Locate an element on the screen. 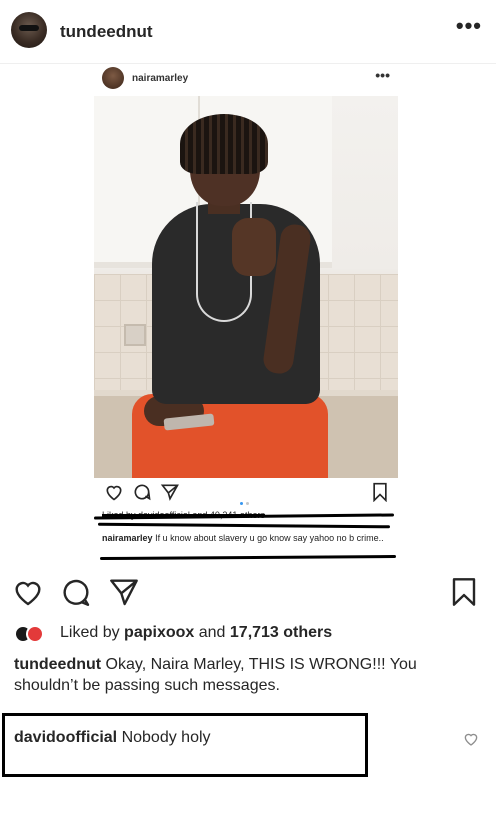 This screenshot has height=814, width=496. embedded-more-icon: ••• is located at coordinates (382, 75).